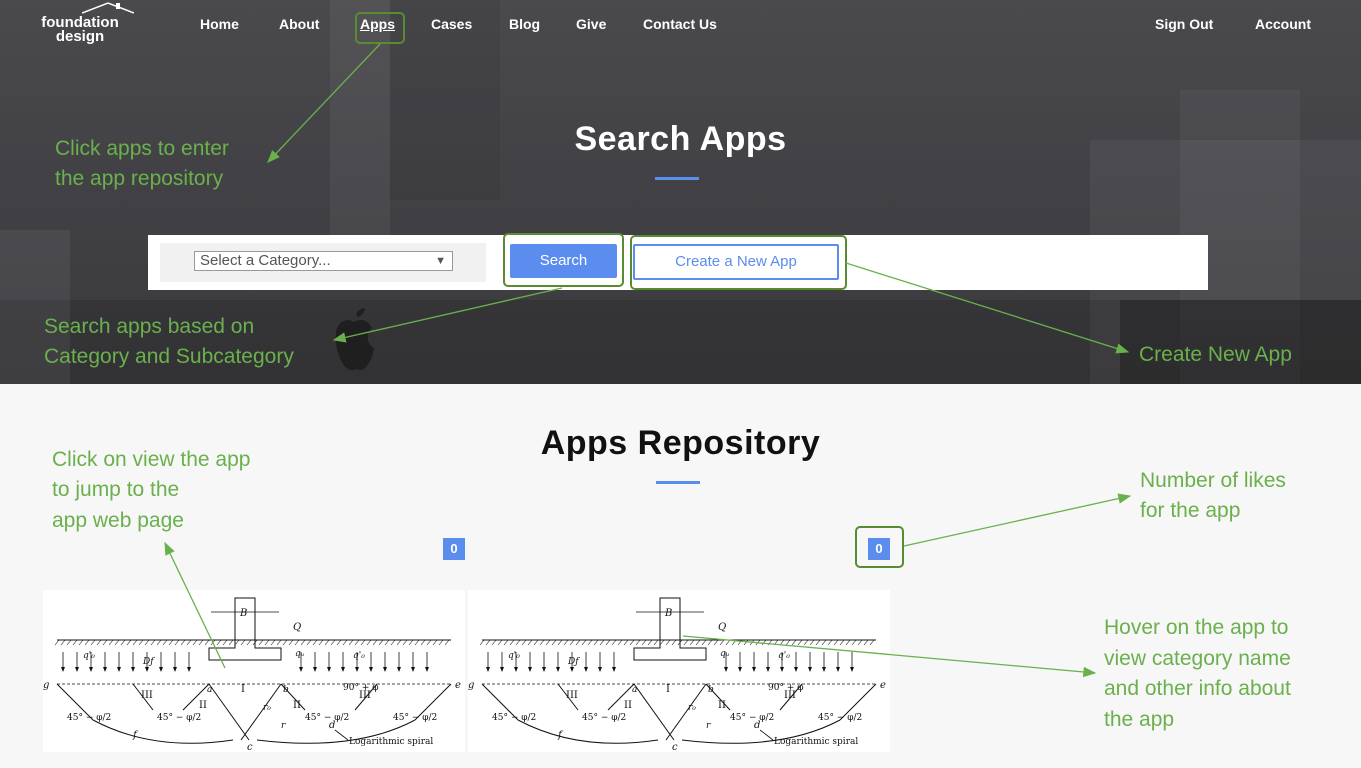  What do you see at coordinates (628, 705) in the screenshot?
I see `label-zone-ii: II` at bounding box center [628, 705].